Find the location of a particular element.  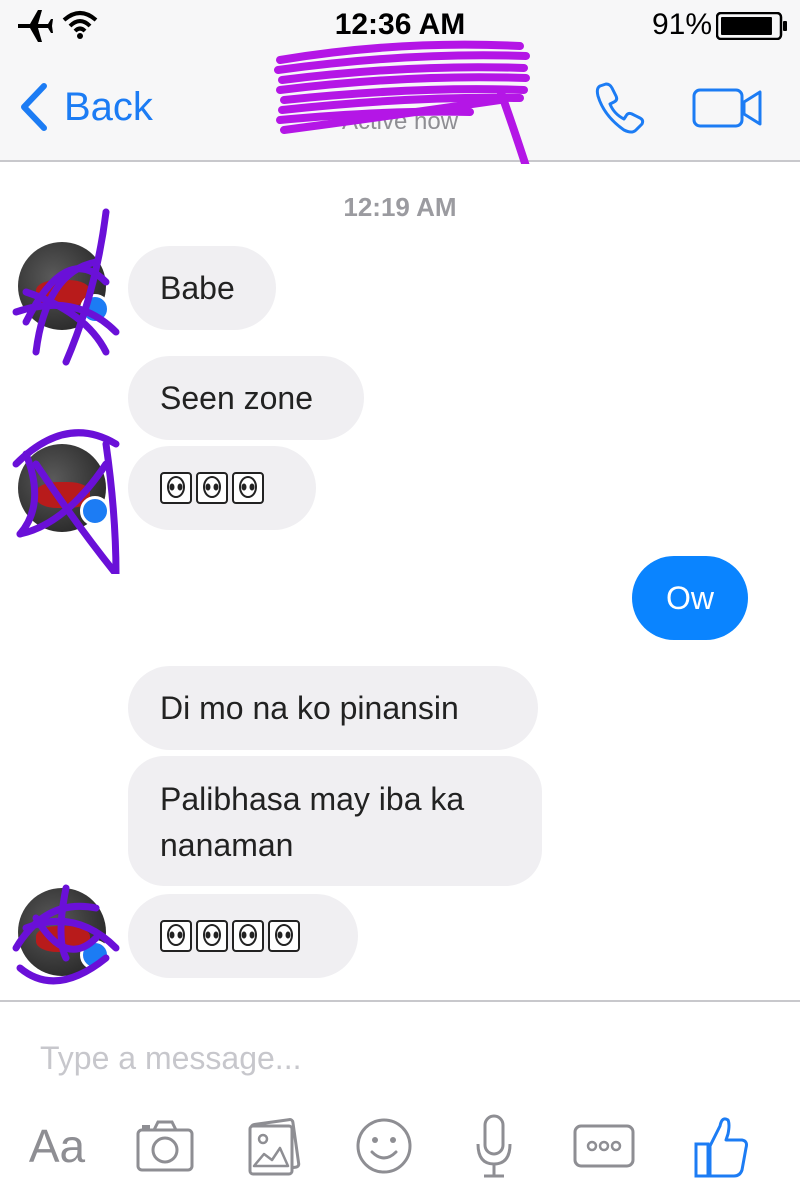

more-icon is located at coordinates (604, 1146).